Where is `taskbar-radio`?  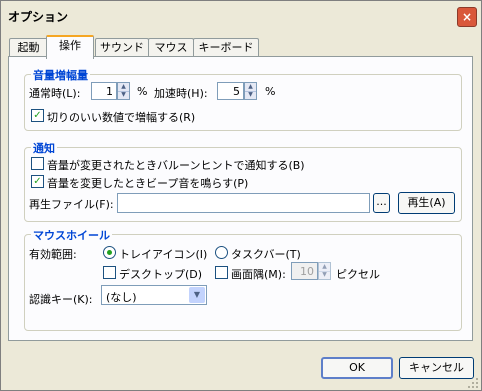 taskbar-radio is located at coordinates (221, 252).